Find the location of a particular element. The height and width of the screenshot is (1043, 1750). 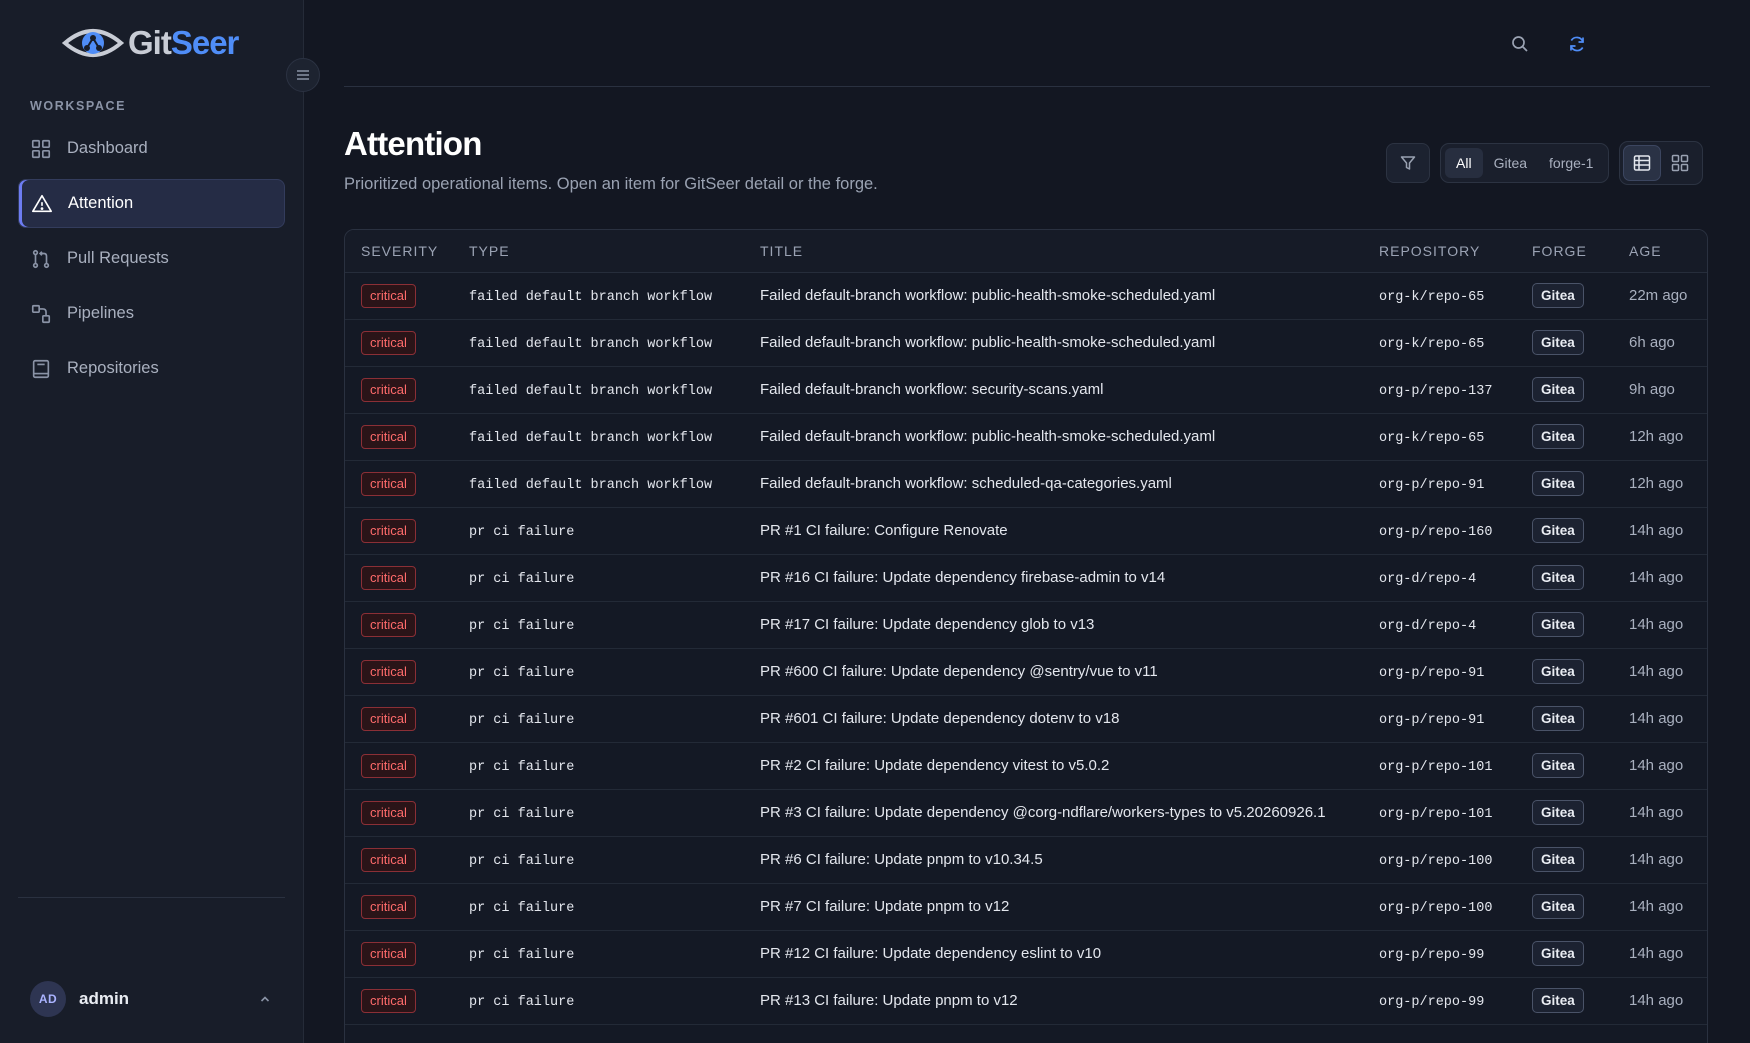

sidebar-item-dashboard: Dashboard is located at coordinates (151, 148).